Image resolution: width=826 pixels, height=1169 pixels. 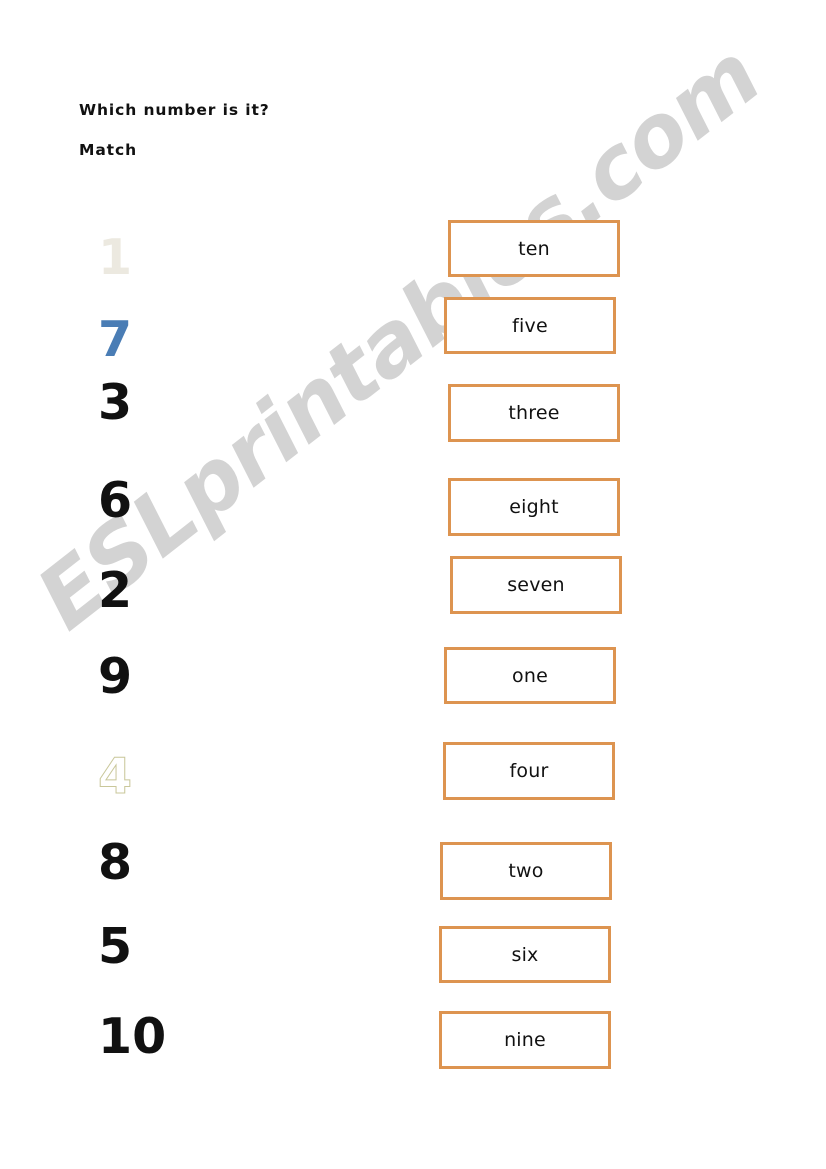 What do you see at coordinates (115, 862) in the screenshot?
I see `numeral-8: 8` at bounding box center [115, 862].